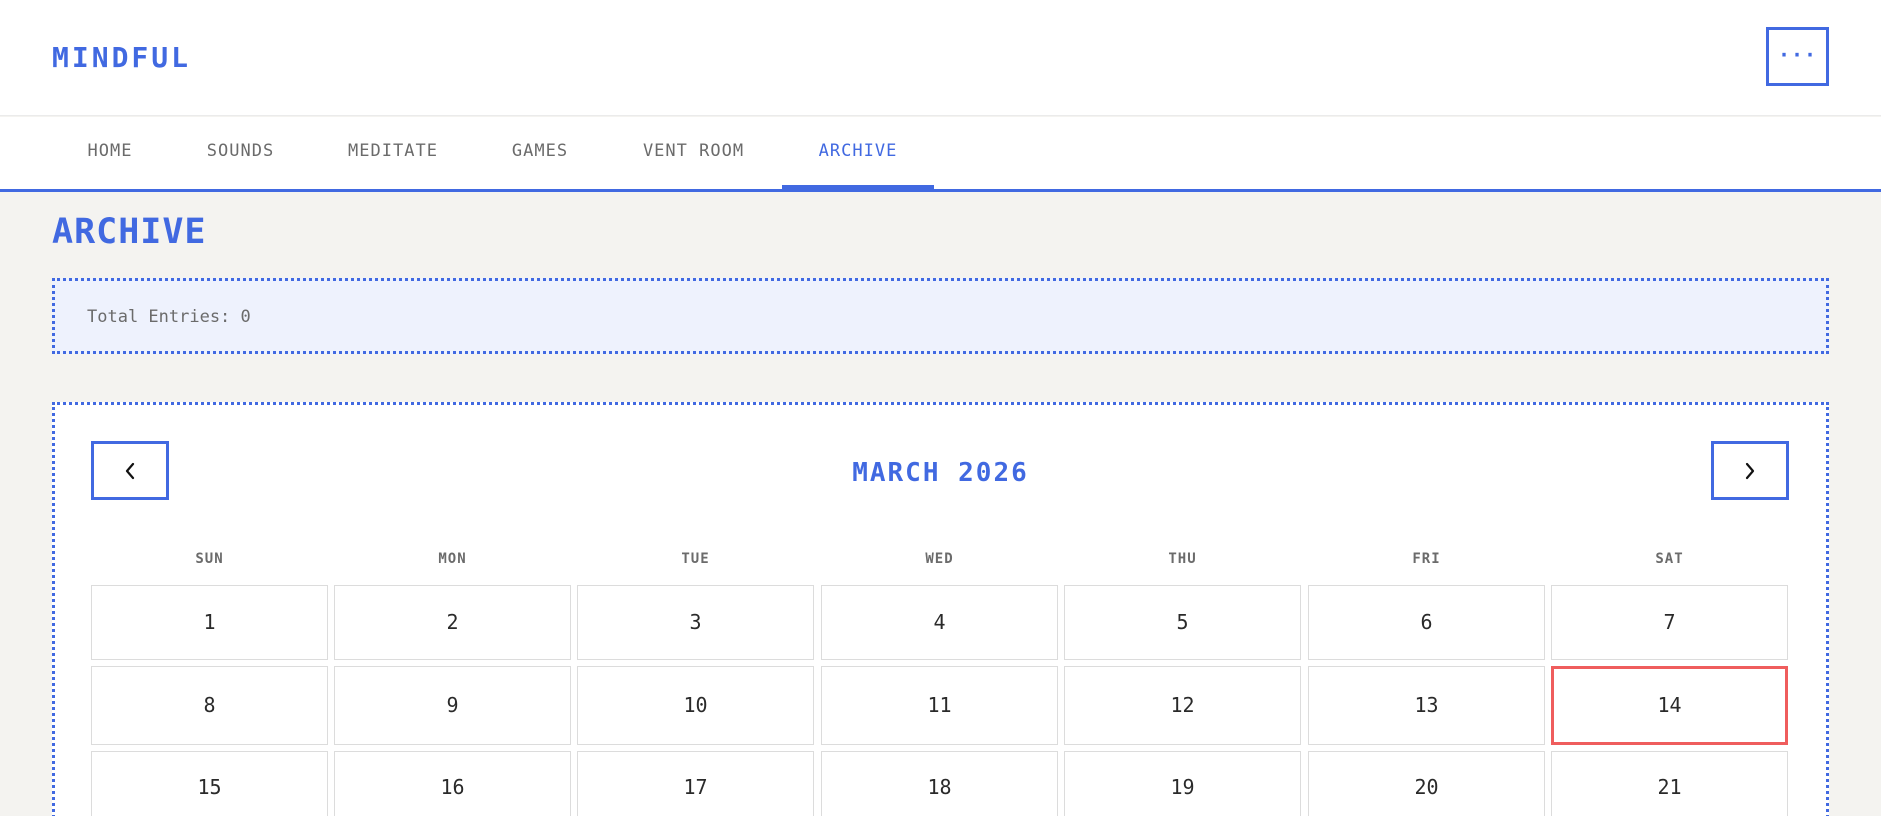 The width and height of the screenshot is (1881, 816). Describe the element at coordinates (693, 153) in the screenshot. I see `nav-item-vent-room: VENT ROOM` at that location.